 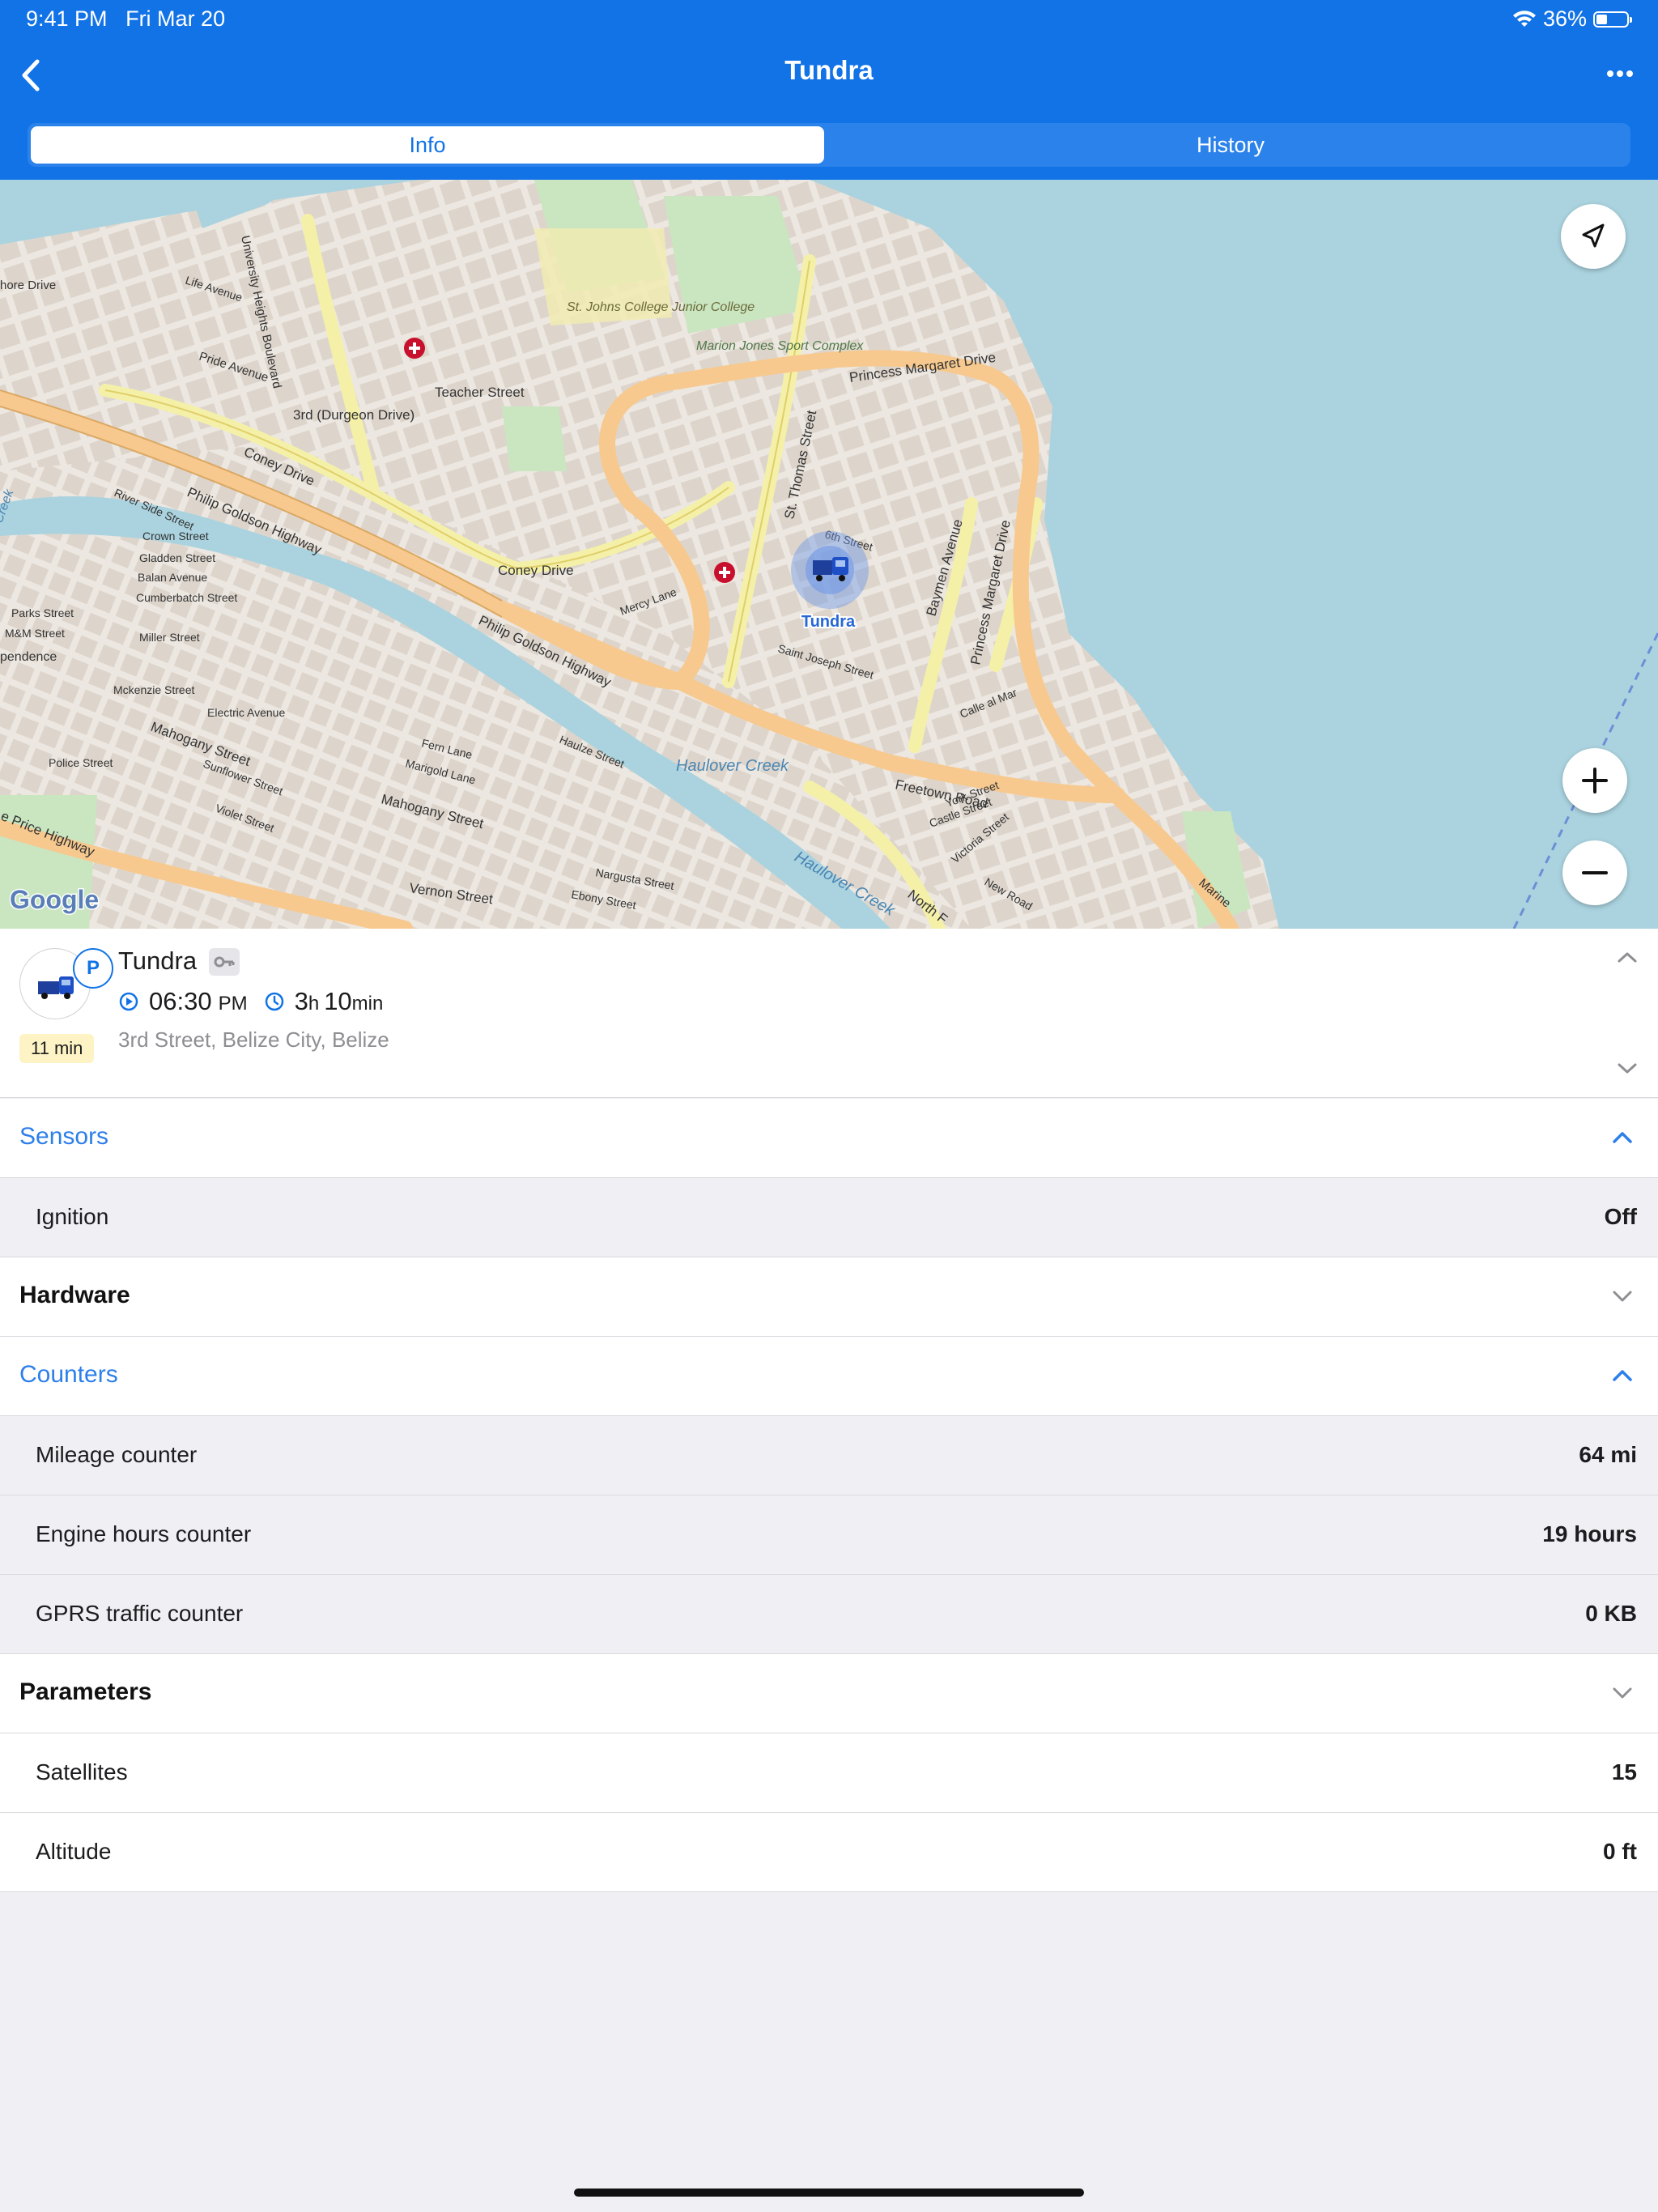 What do you see at coordinates (82, 1772) in the screenshot?
I see `row-label: Satellites` at bounding box center [82, 1772].